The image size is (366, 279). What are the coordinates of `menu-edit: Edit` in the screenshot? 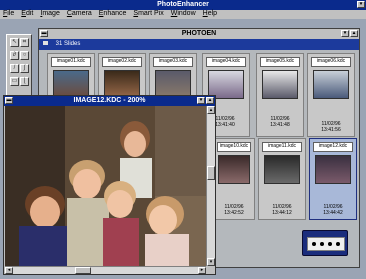 It's located at (27, 14).